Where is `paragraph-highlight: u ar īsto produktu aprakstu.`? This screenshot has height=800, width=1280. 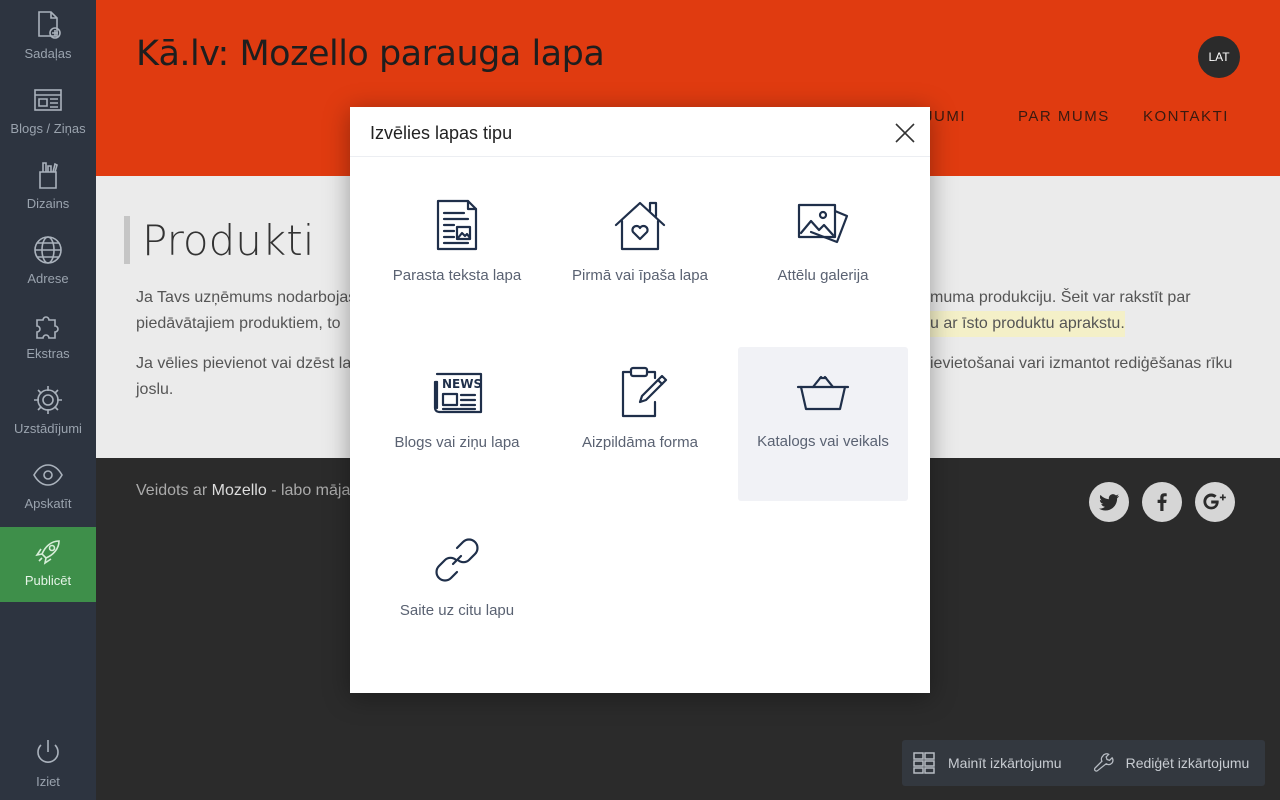
paragraph-highlight: u ar īsto produktu aprakstu. is located at coordinates (1027, 324).